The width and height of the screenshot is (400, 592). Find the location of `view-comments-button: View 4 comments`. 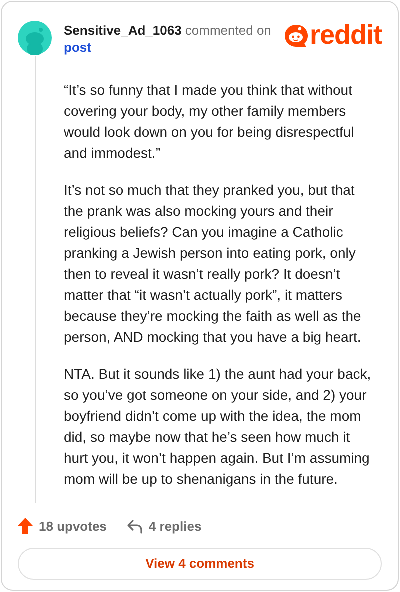

view-comments-button: View 4 comments is located at coordinates (200, 564).